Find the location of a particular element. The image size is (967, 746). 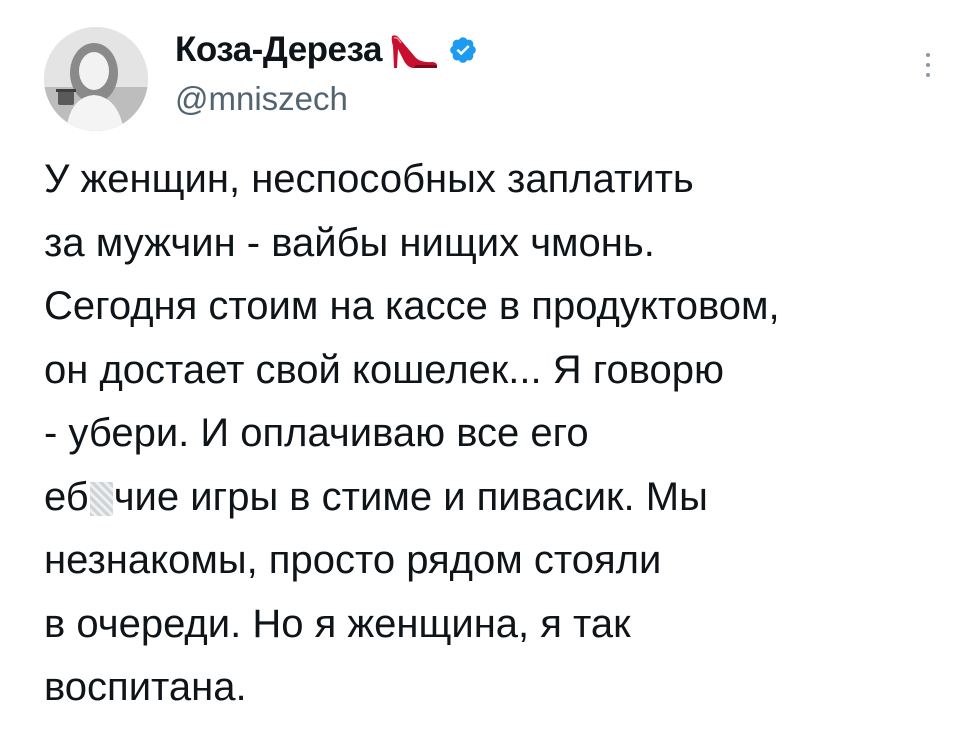

verified-badge-icon is located at coordinates (463, 50).